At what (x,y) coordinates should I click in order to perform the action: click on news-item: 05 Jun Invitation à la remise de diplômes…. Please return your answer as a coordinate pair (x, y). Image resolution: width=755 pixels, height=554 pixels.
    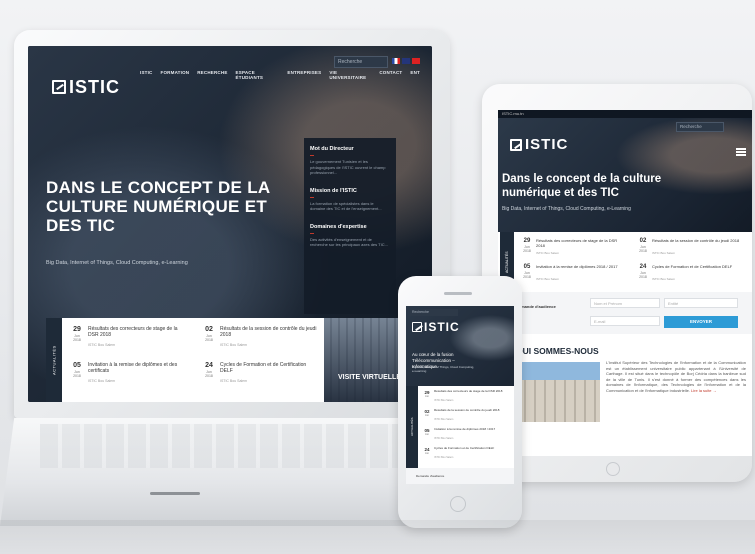
    Looking at the image, I should click on (466, 436).